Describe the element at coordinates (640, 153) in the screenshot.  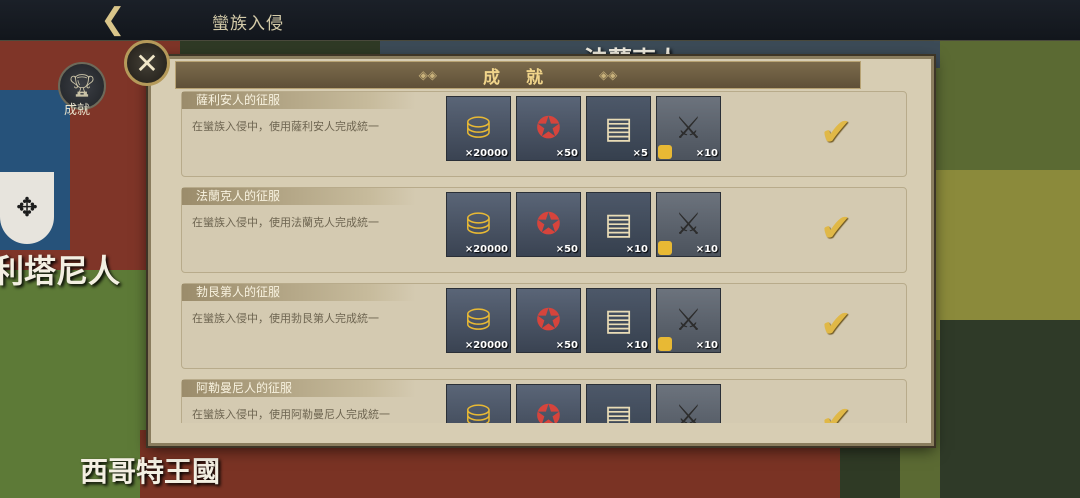
I see `reward-count: ×5` at that location.